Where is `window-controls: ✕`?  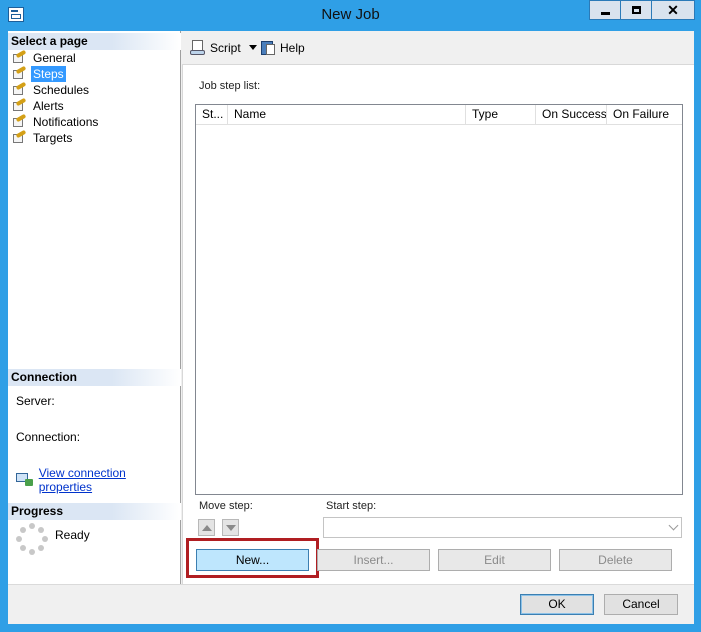
window-controls: ✕ is located at coordinates (642, 10).